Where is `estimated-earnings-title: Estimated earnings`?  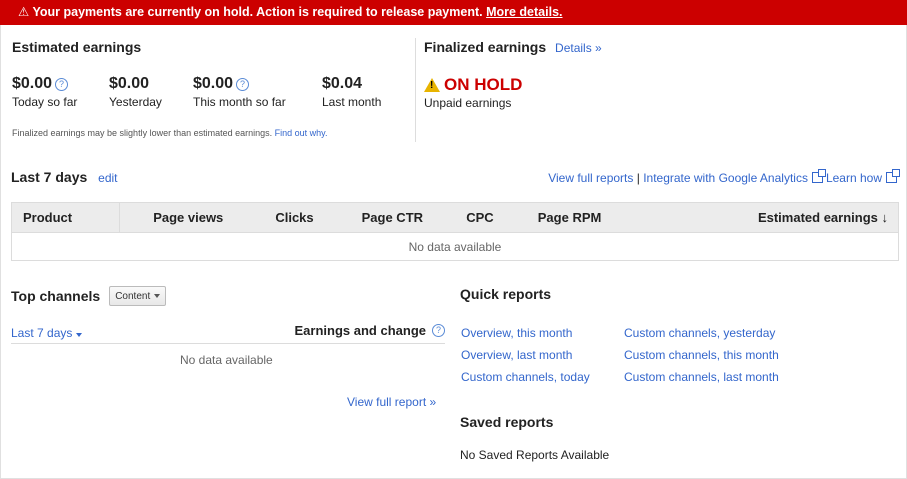 estimated-earnings-title: Estimated earnings is located at coordinates (77, 47).